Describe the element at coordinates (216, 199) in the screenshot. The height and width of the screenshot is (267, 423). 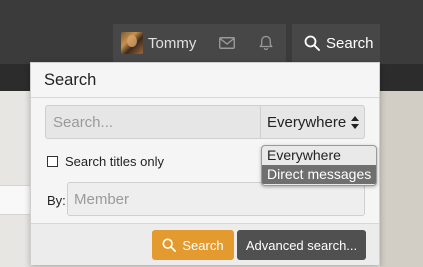
I see `member-input` at that location.